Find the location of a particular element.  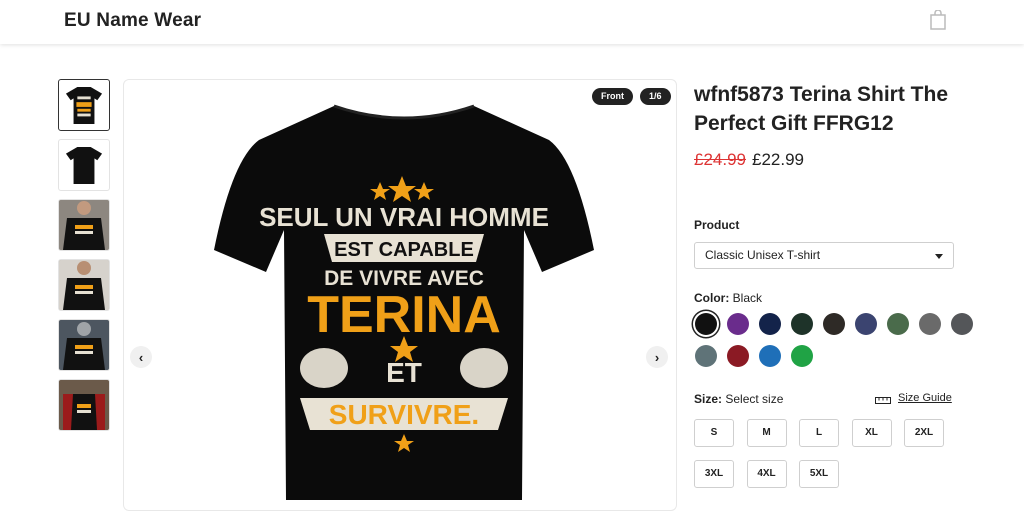

print-line-5: ET is located at coordinates (404, 372).